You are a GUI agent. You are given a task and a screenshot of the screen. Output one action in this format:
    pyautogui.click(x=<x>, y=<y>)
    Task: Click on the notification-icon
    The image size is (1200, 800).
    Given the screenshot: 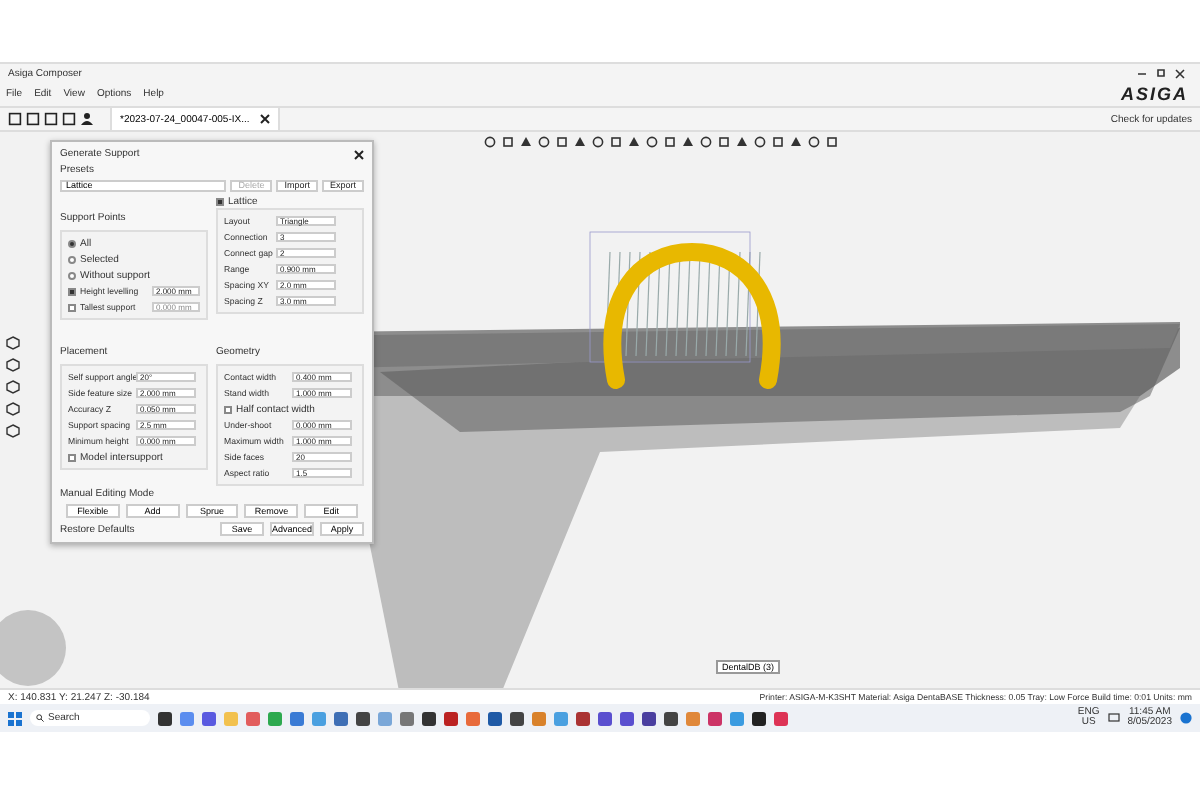 What is the action you would take?
    pyautogui.click(x=1186, y=718)
    